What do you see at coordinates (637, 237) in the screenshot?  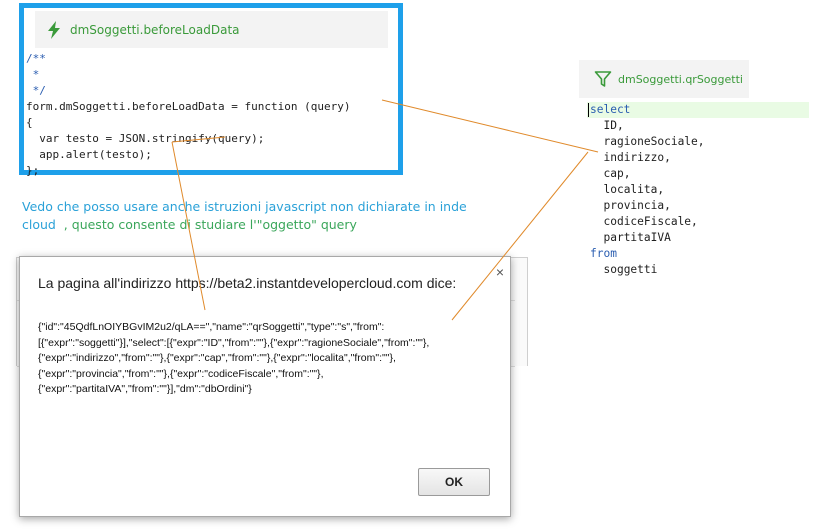 I see `sql-field: partitaIVA` at bounding box center [637, 237].